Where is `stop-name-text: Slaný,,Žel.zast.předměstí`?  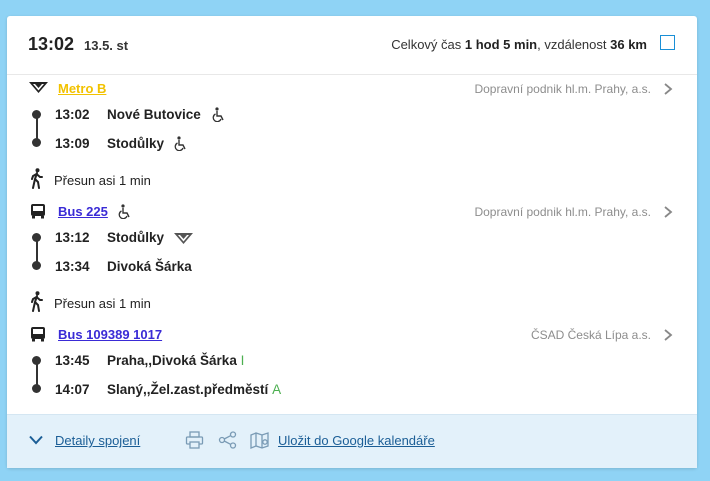
stop-name-text: Slaný,,Žel.zast.předměstí is located at coordinates (188, 389).